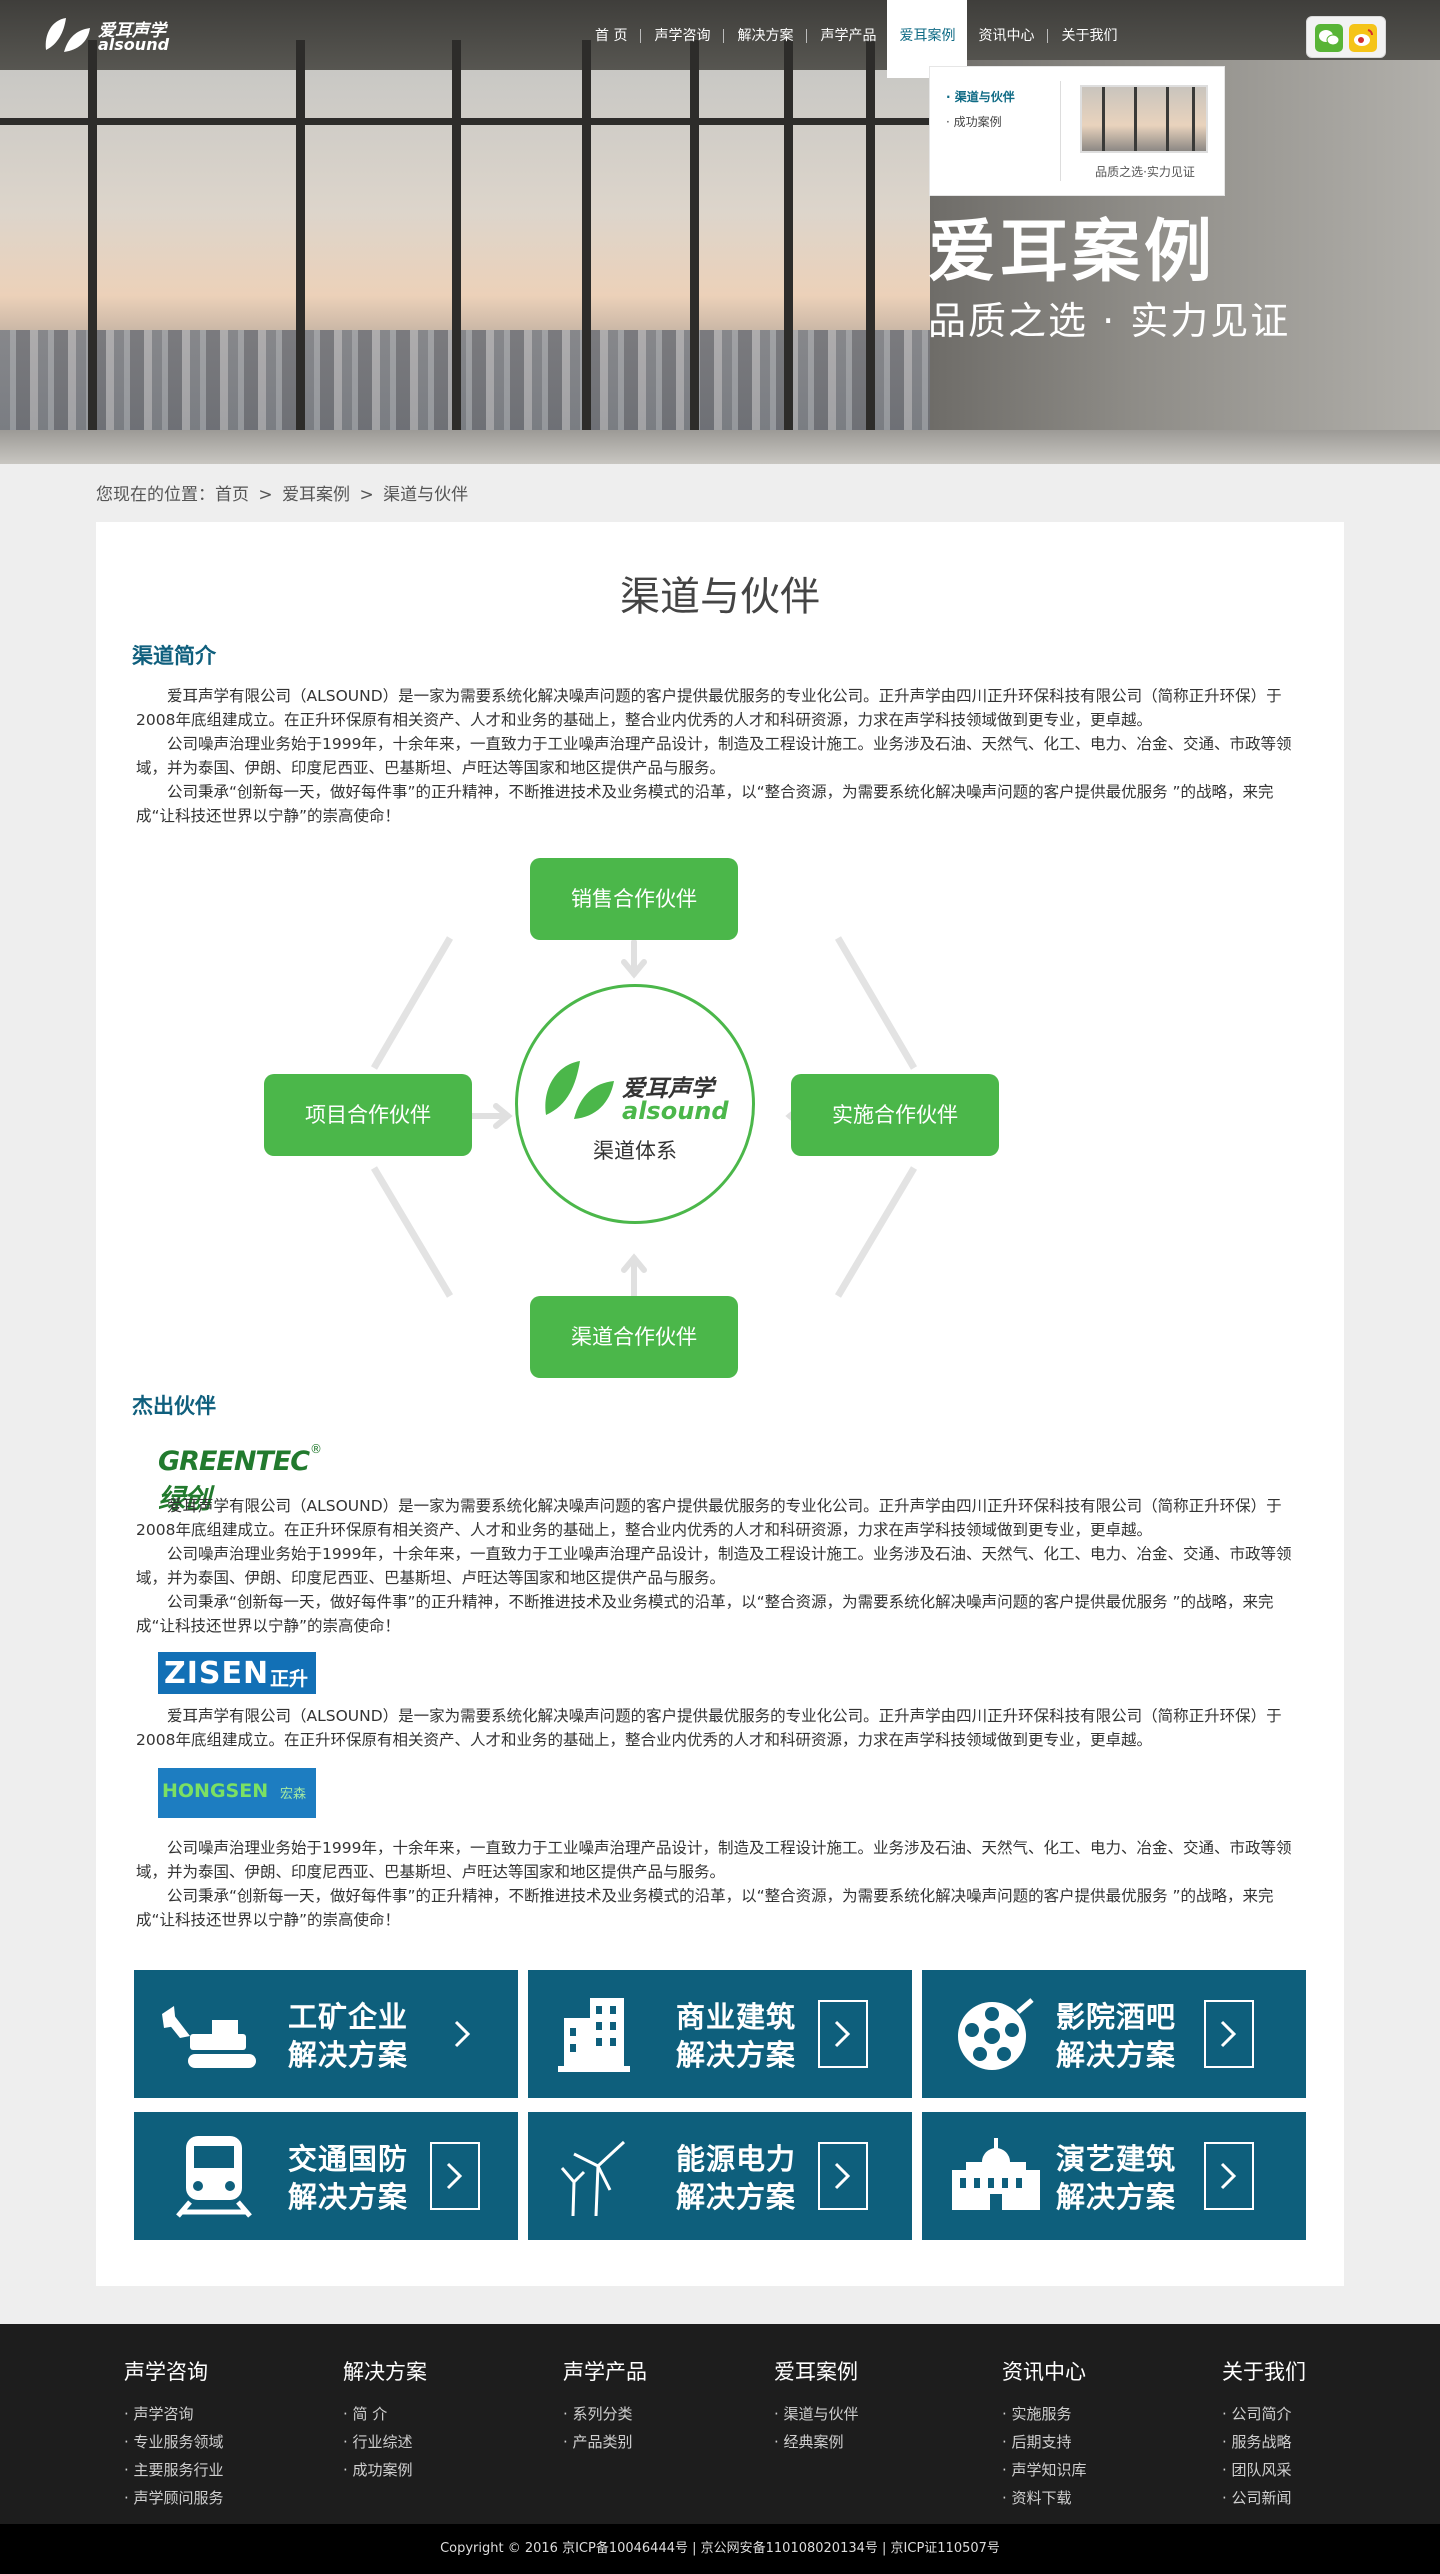 The width and height of the screenshot is (1440, 2574). What do you see at coordinates (385, 2442) in the screenshot?
I see `footer-link: · 行业综述` at bounding box center [385, 2442].